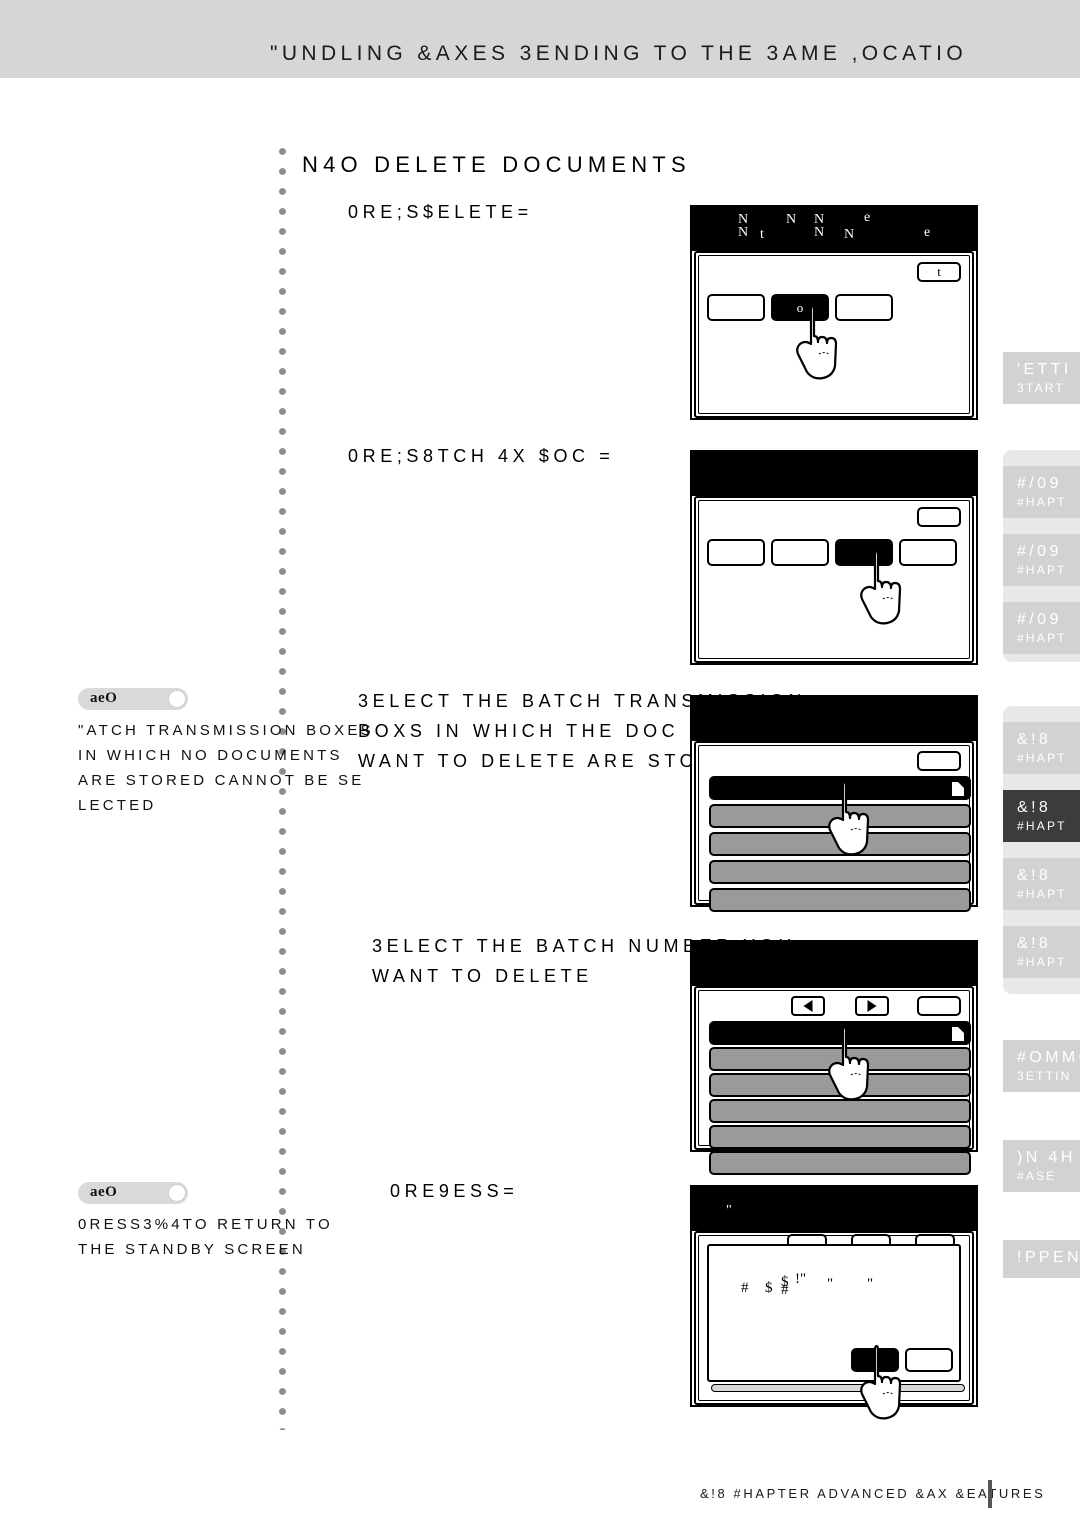  I want to click on body-glyph: $, so click(769, 1288).